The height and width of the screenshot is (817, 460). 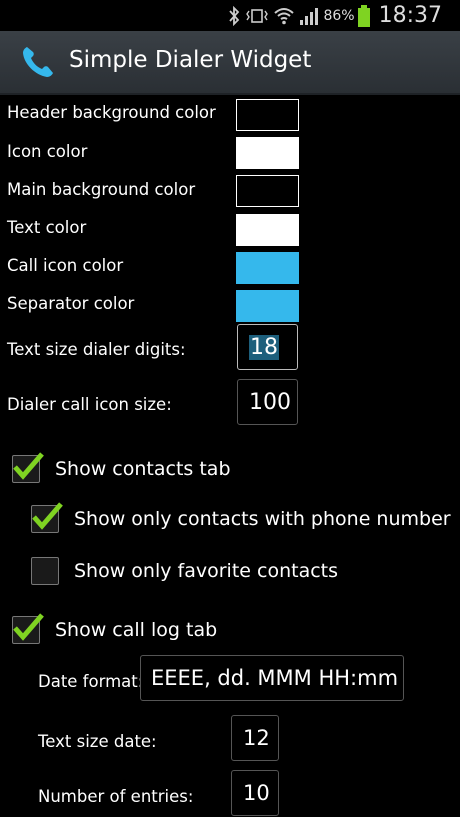 I want to click on text-size-digits-input: 18, so click(x=267, y=347).